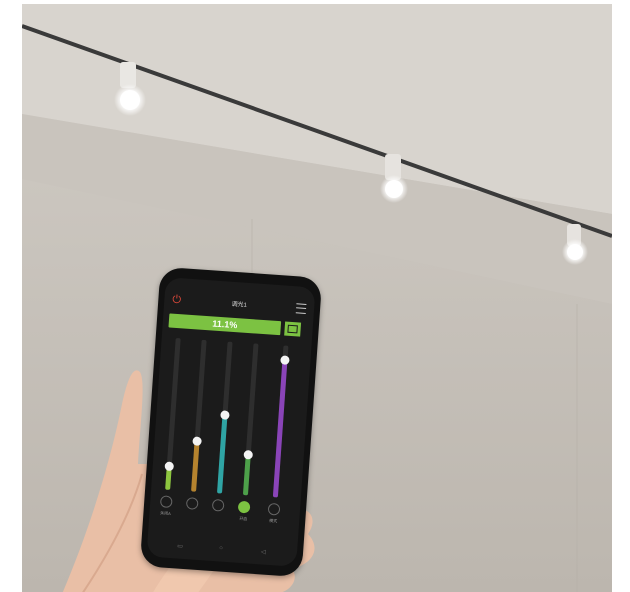  What do you see at coordinates (240, 387) in the screenshot?
I see `slider-group` at bounding box center [240, 387].